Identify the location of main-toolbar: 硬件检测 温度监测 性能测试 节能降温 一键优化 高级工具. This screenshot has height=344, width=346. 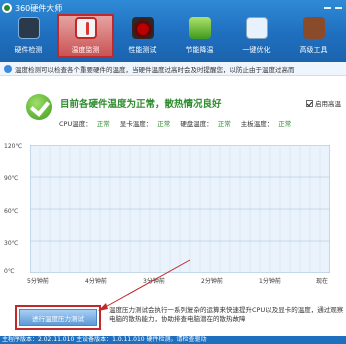
(173, 36).